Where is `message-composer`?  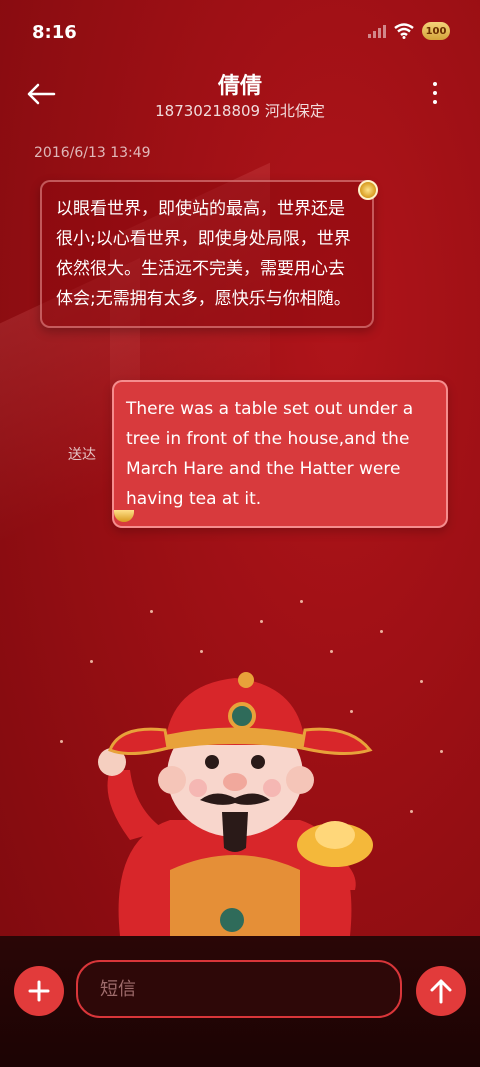 message-composer is located at coordinates (240, 1001).